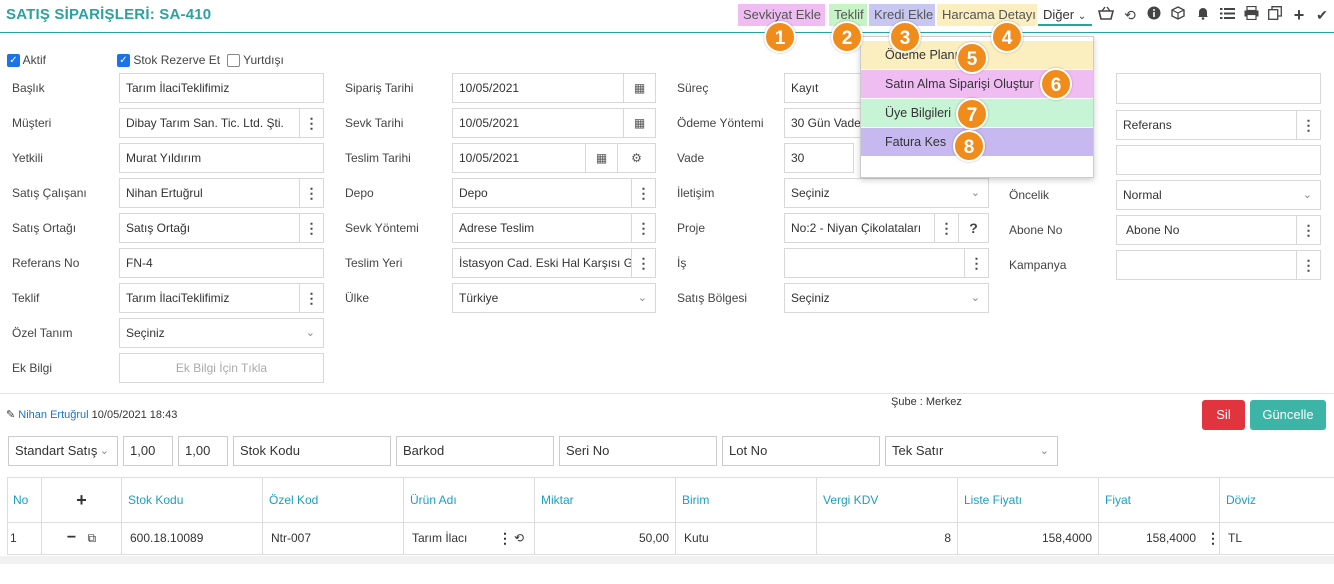 The image size is (1334, 584). I want to click on musteri-input: Dibay Tarım San. Tic. Ltd. Şti., so click(209, 123).